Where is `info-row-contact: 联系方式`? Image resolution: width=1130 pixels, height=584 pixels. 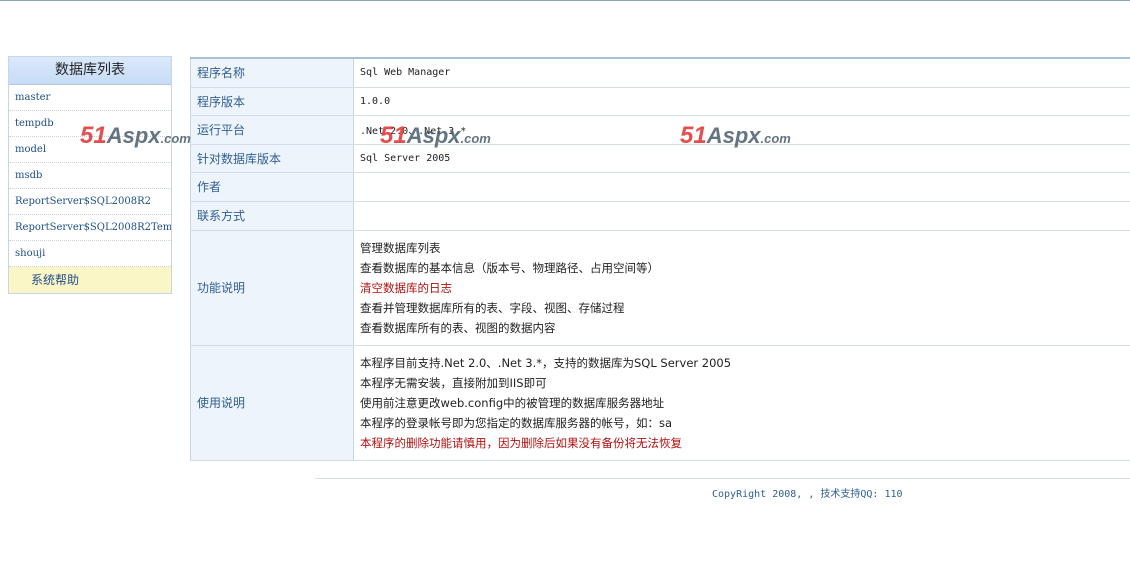
info-row-contact: 联系方式 is located at coordinates (660, 216).